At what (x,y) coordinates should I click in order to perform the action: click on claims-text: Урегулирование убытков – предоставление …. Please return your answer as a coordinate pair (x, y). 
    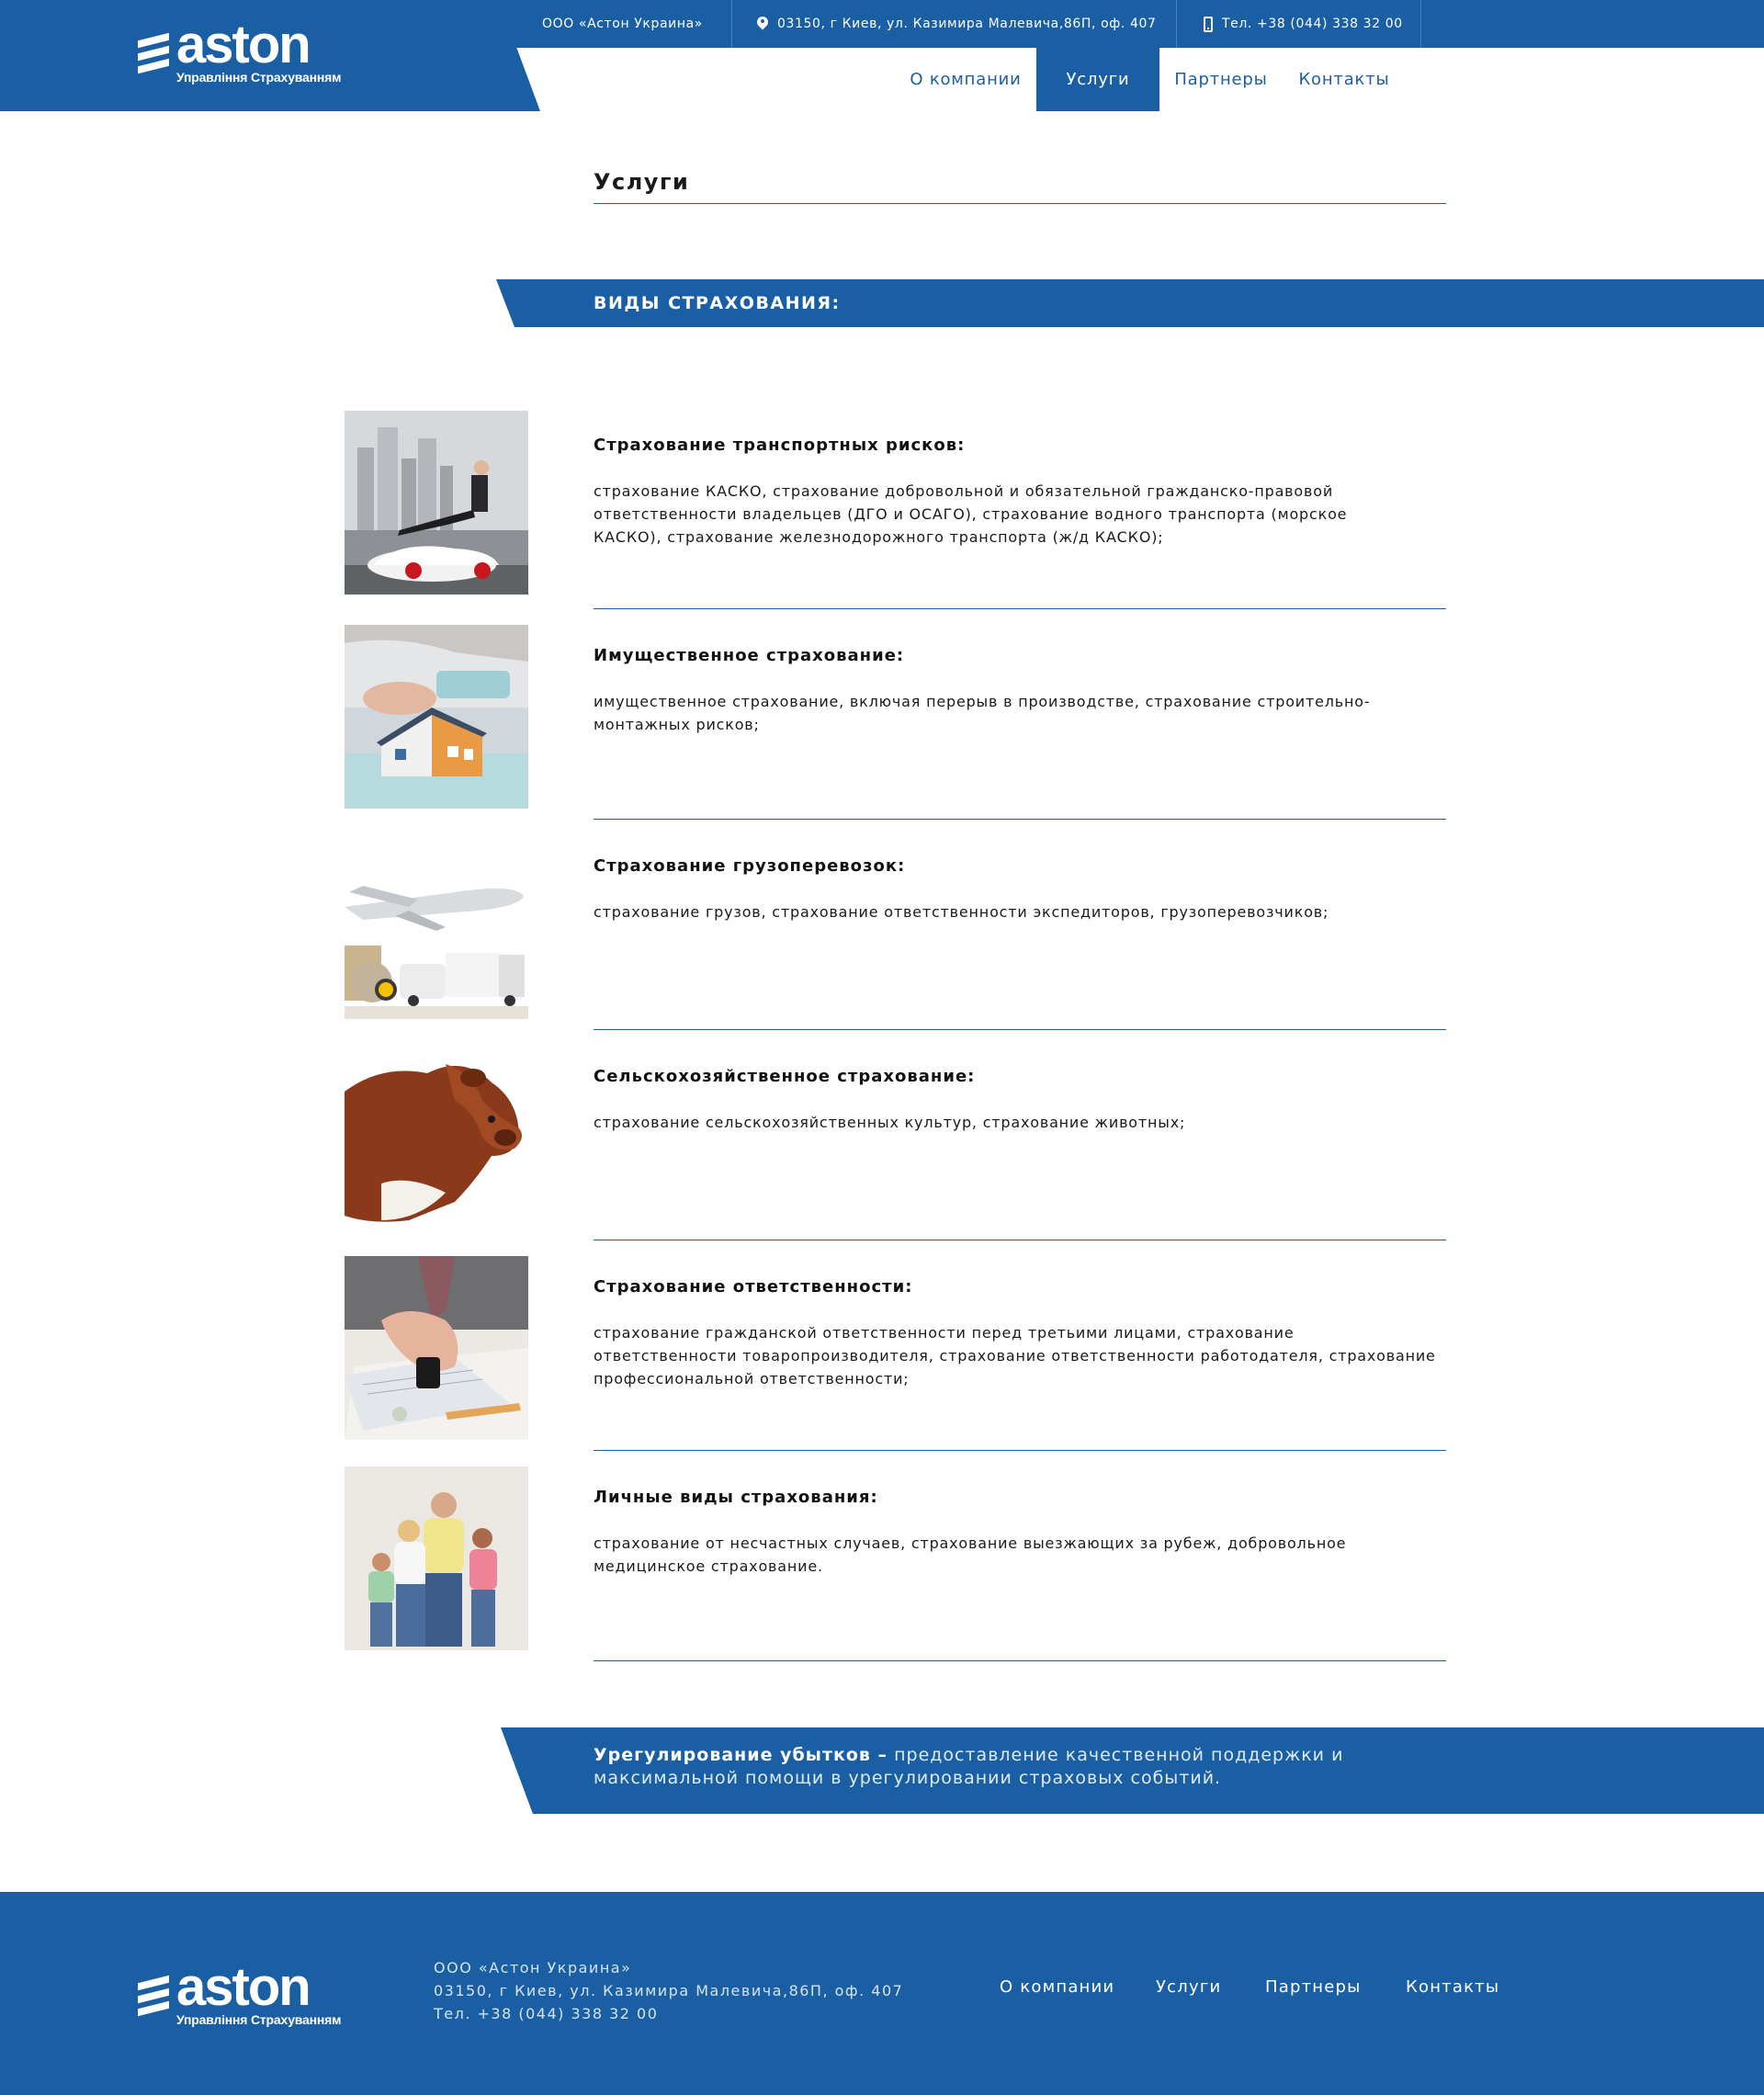
    Looking at the image, I should click on (1007, 1767).